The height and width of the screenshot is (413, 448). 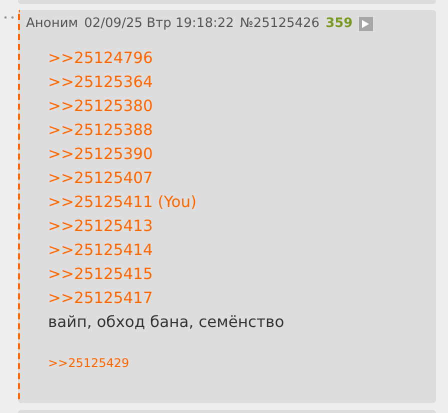 I want to click on reply-link: >>25125388, so click(x=100, y=130).